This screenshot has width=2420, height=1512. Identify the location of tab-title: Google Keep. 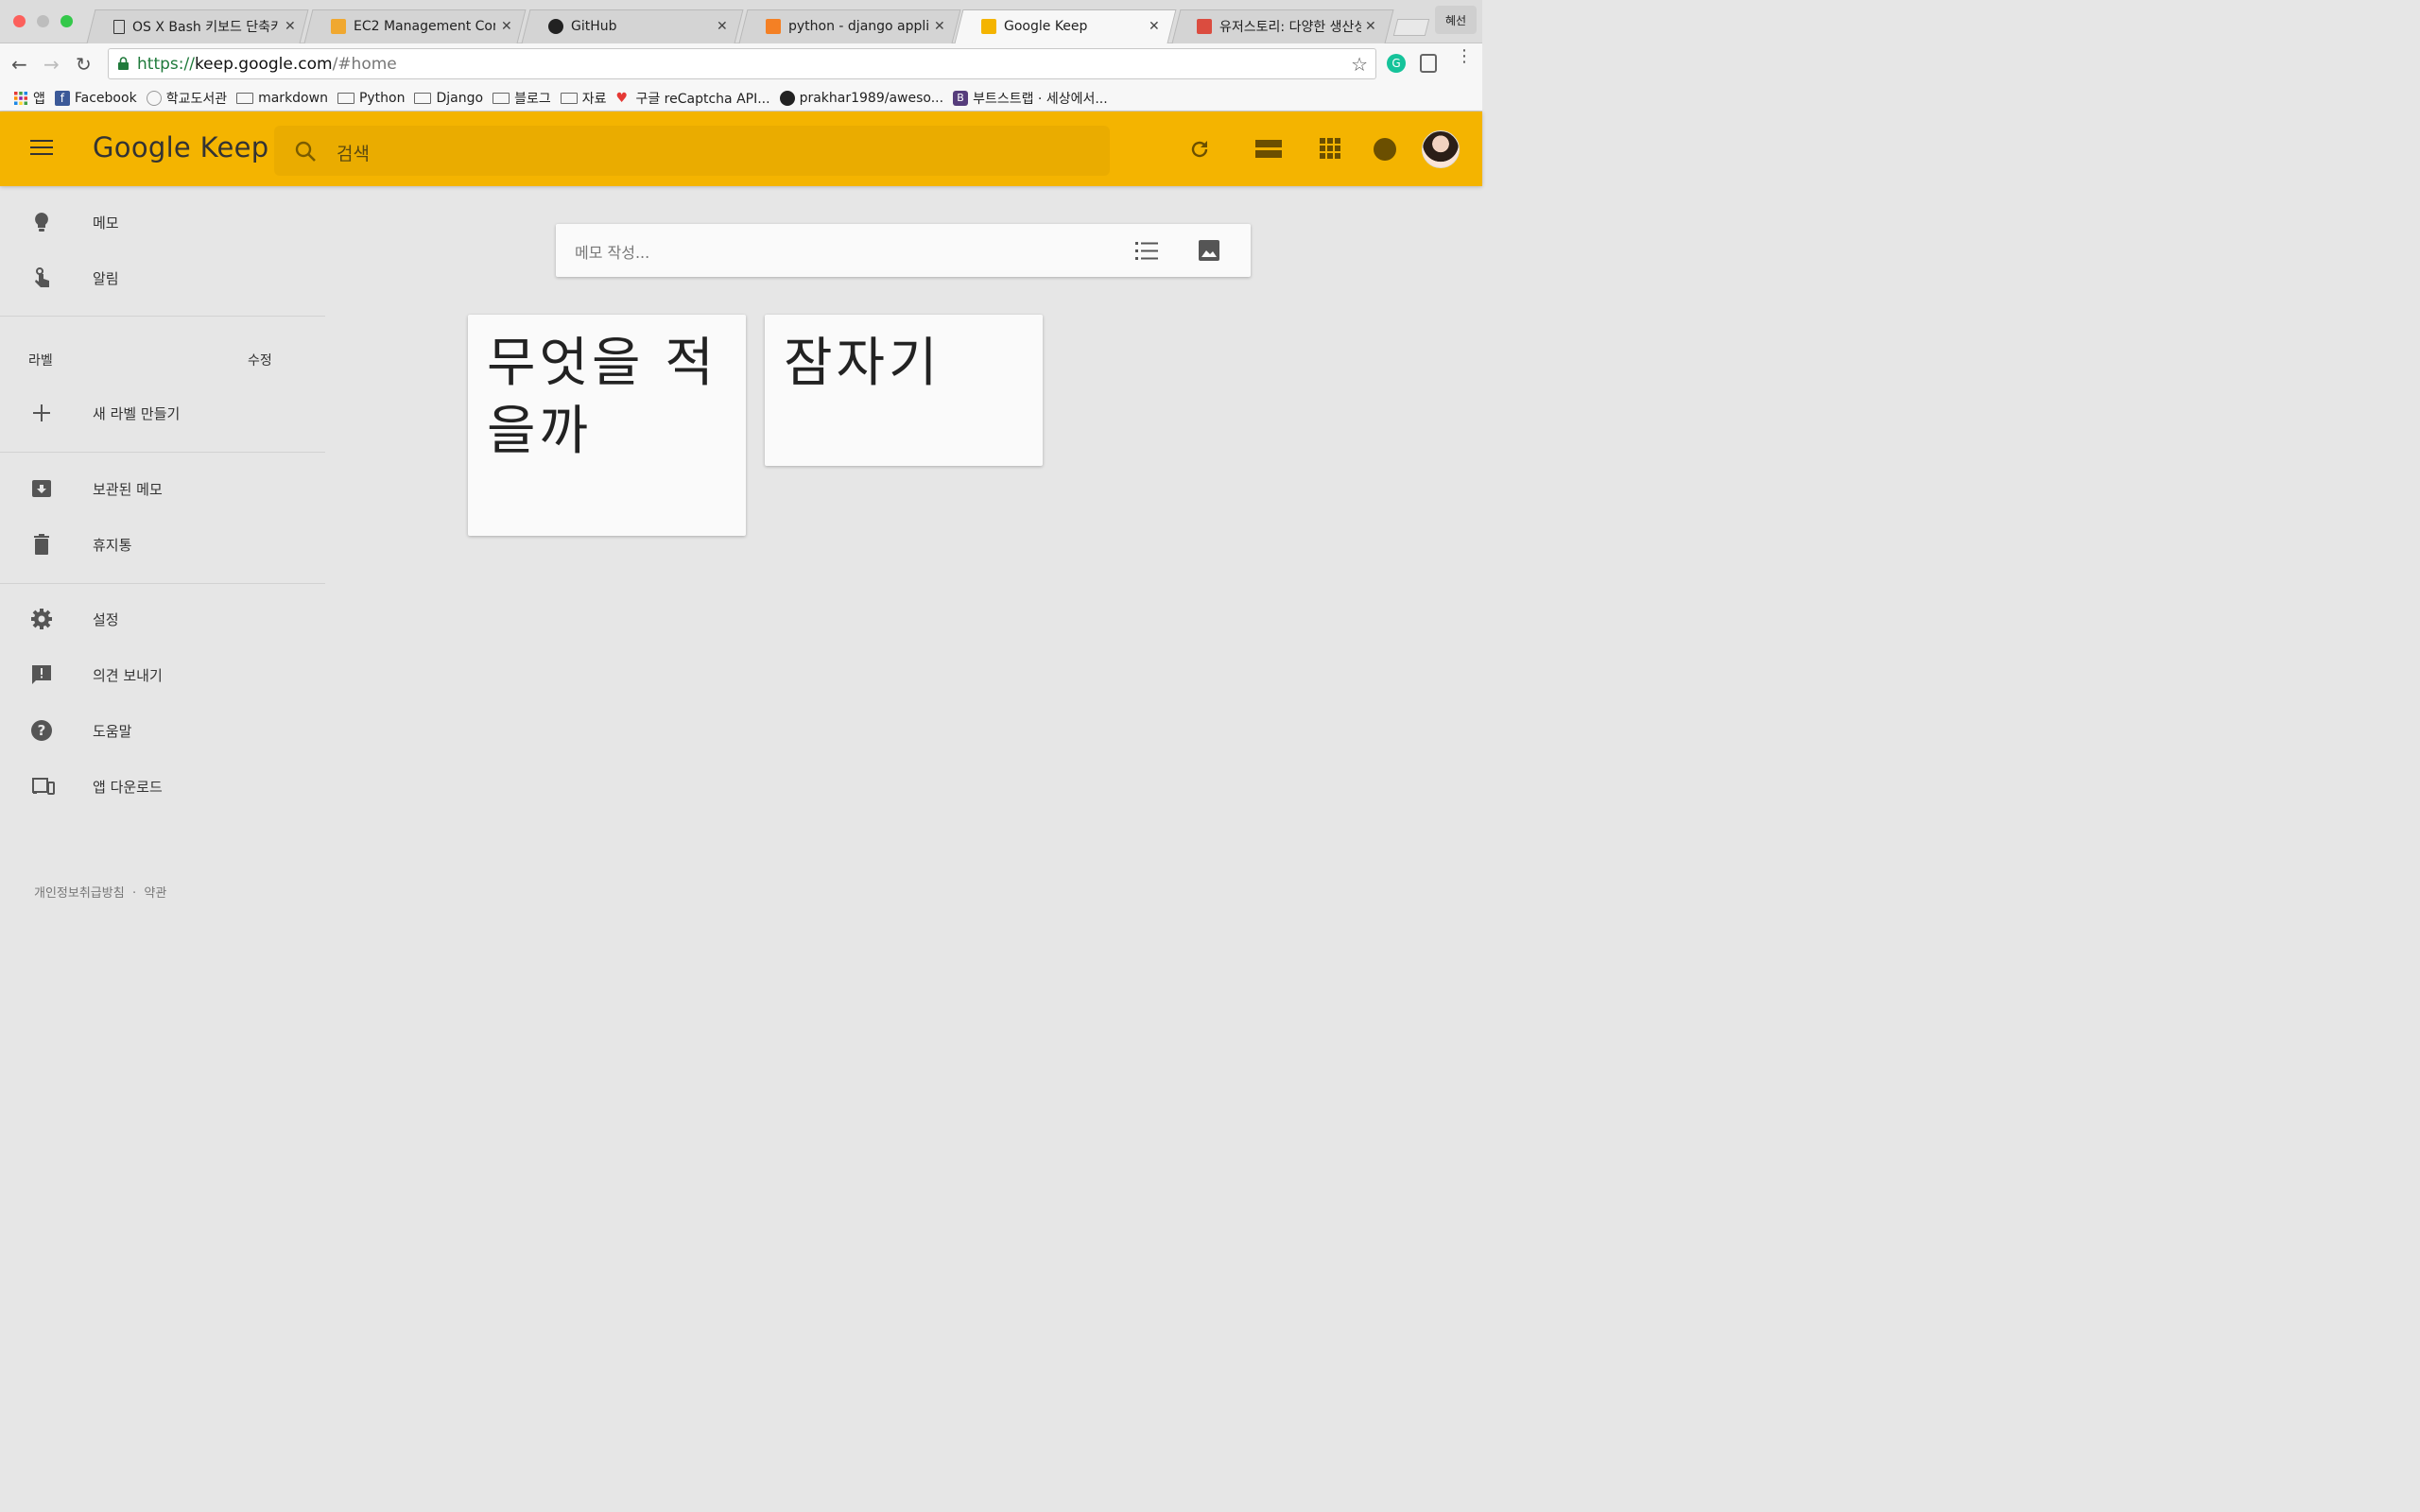
(1046, 26).